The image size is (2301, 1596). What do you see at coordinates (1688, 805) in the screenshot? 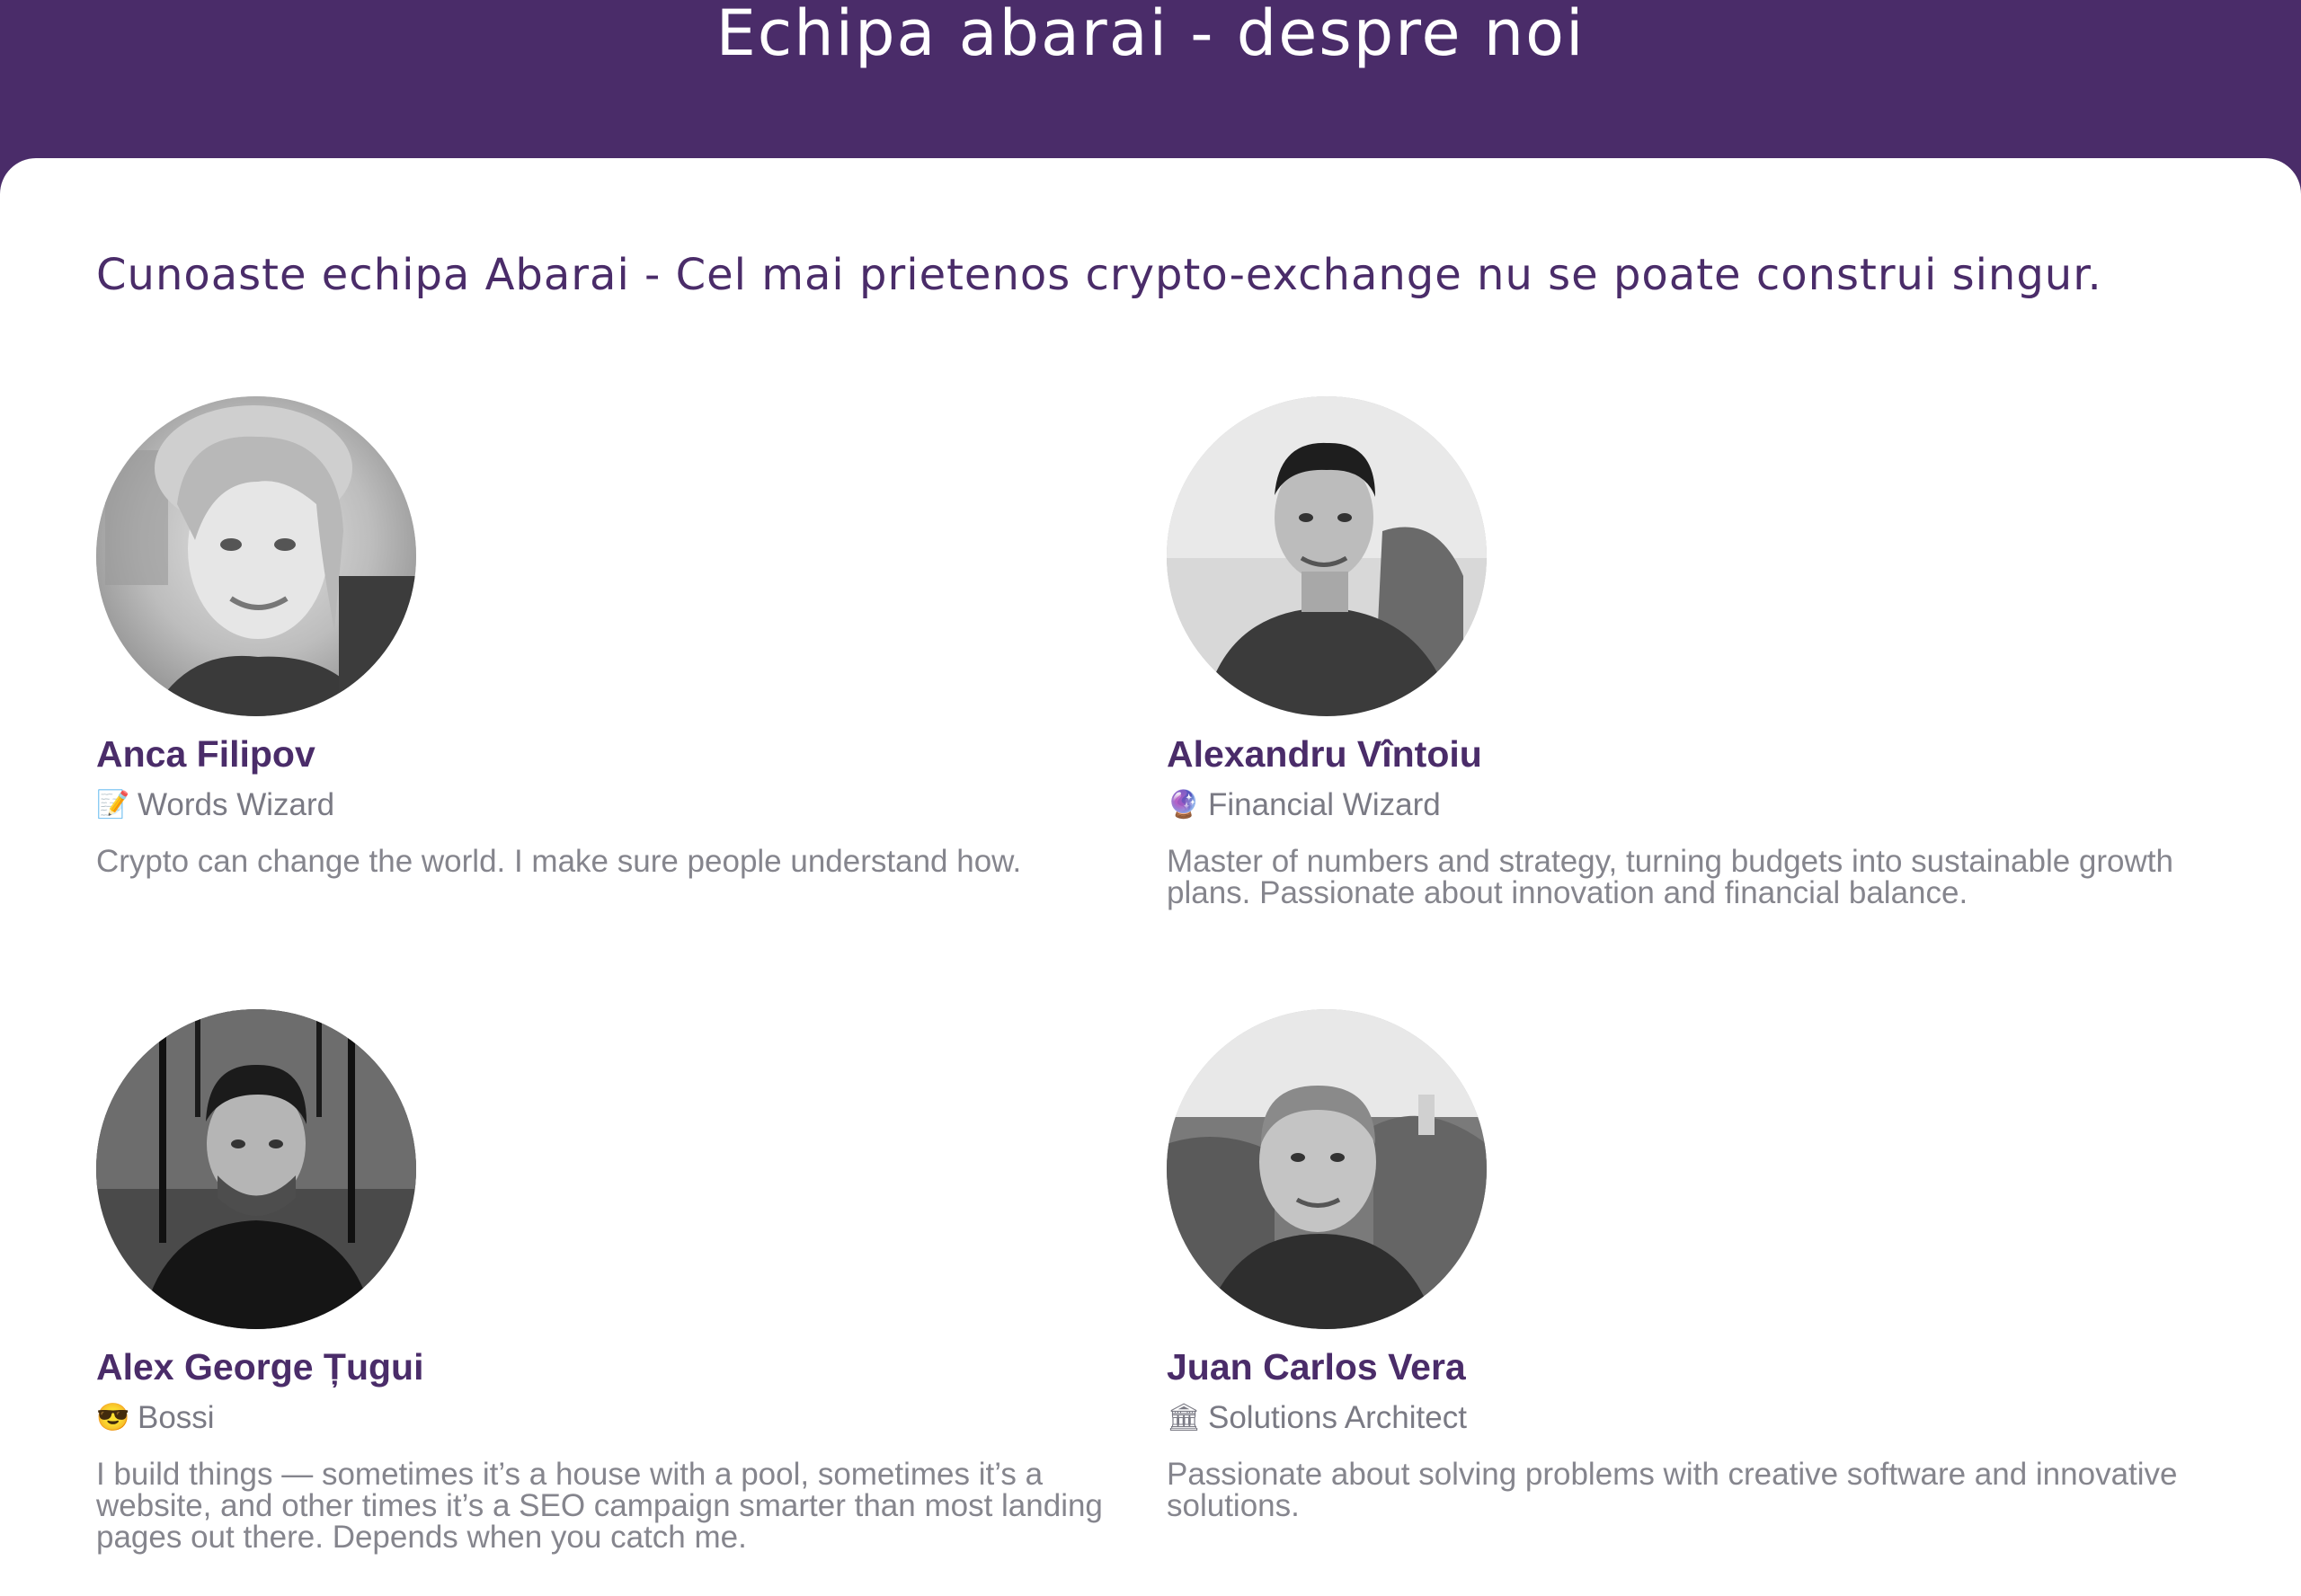
I see `member-role: 🔮 Financial Wizard` at bounding box center [1688, 805].